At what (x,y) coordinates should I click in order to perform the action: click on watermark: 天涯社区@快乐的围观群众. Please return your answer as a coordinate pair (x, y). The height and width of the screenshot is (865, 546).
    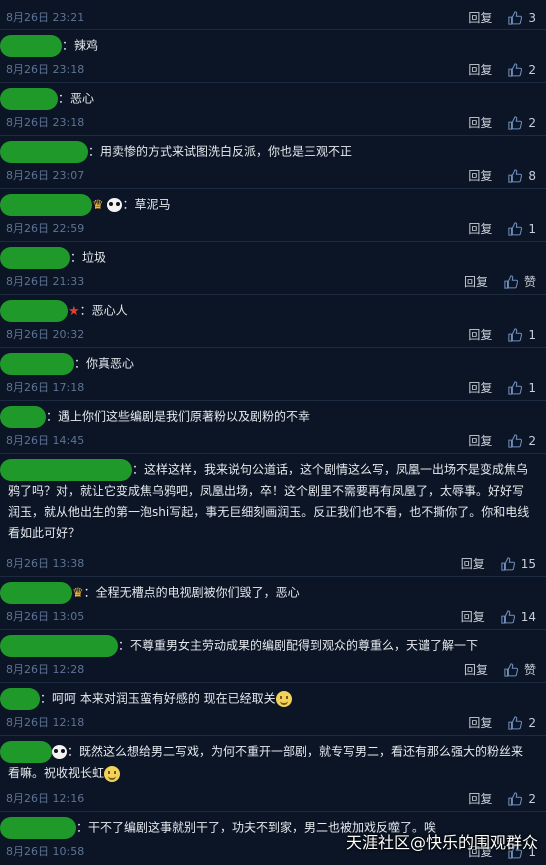
    Looking at the image, I should click on (441, 842).